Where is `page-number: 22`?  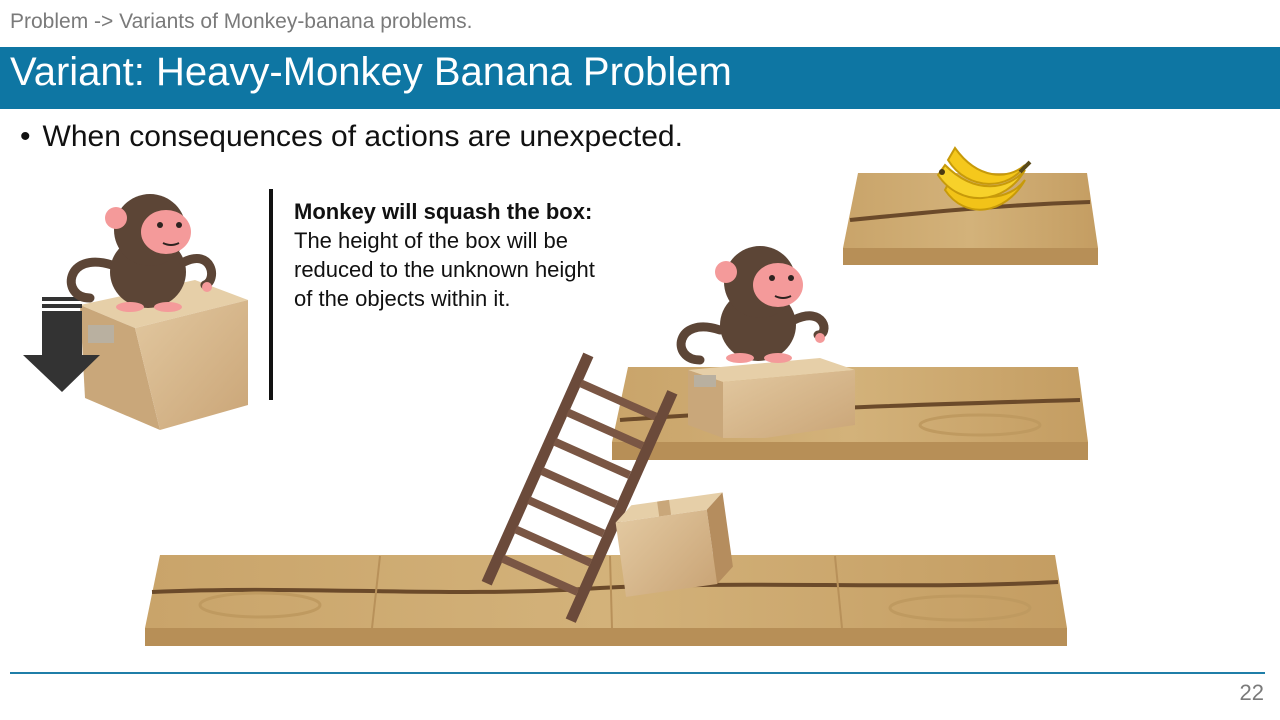
page-number: 22 is located at coordinates (1251, 692).